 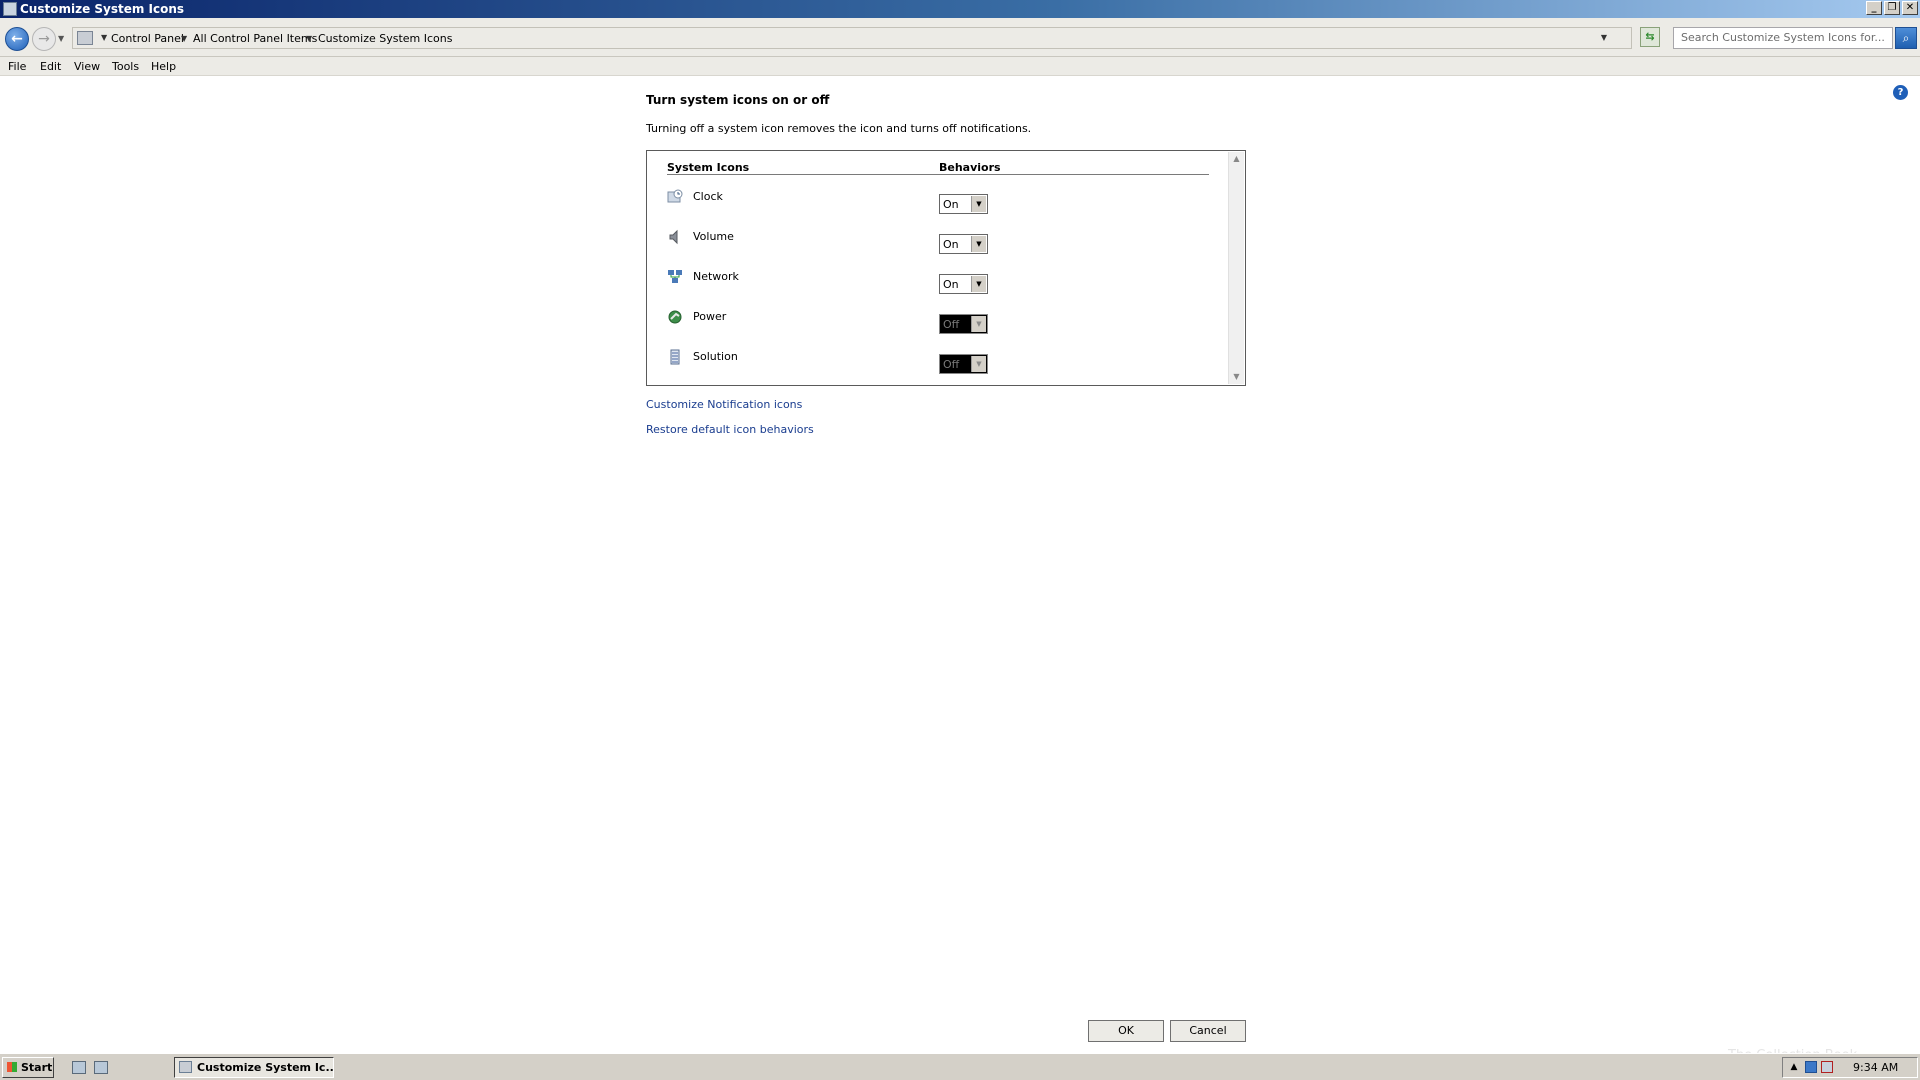 What do you see at coordinates (50, 66) in the screenshot?
I see `menu-edit: Edit` at bounding box center [50, 66].